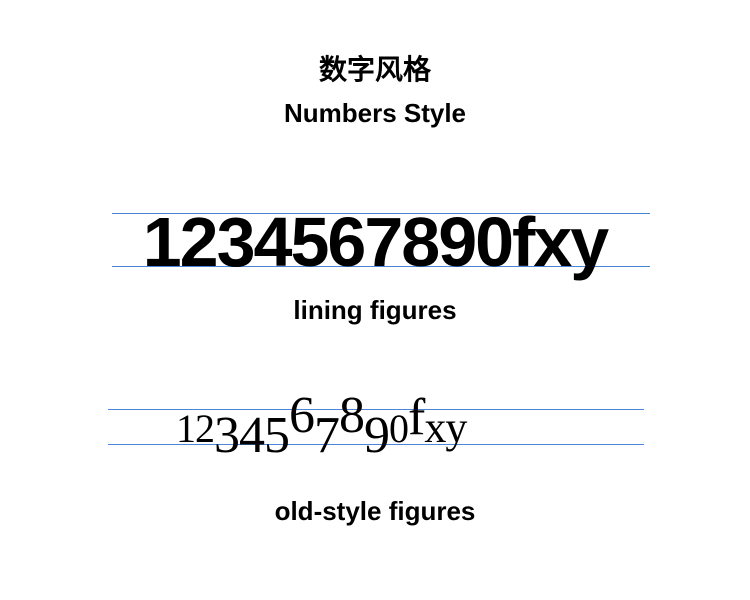  What do you see at coordinates (435, 427) in the screenshot?
I see `oldstyle-glyph: x` at bounding box center [435, 427].